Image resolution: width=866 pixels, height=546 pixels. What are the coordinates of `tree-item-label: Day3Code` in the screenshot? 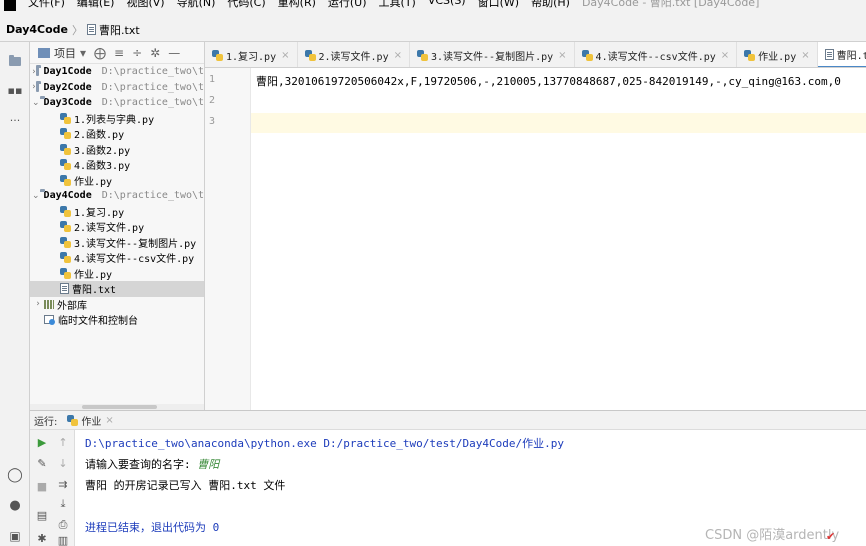 It's located at (67, 103).